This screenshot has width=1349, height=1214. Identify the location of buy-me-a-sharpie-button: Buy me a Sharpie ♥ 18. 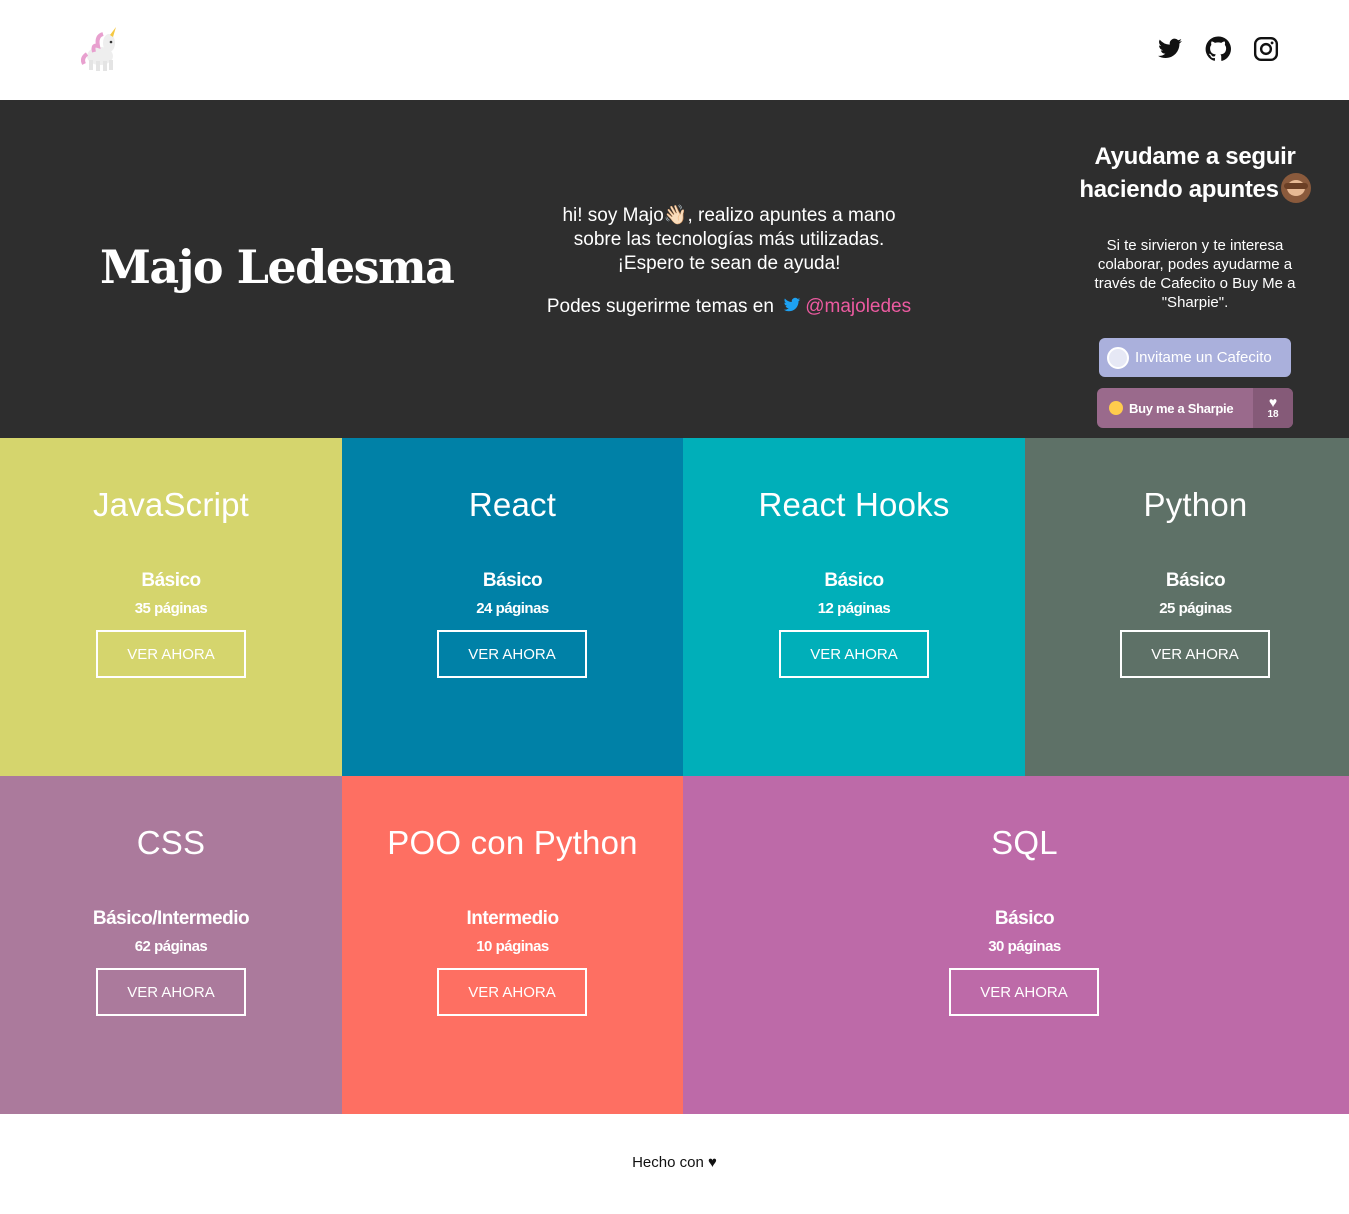
(1195, 408).